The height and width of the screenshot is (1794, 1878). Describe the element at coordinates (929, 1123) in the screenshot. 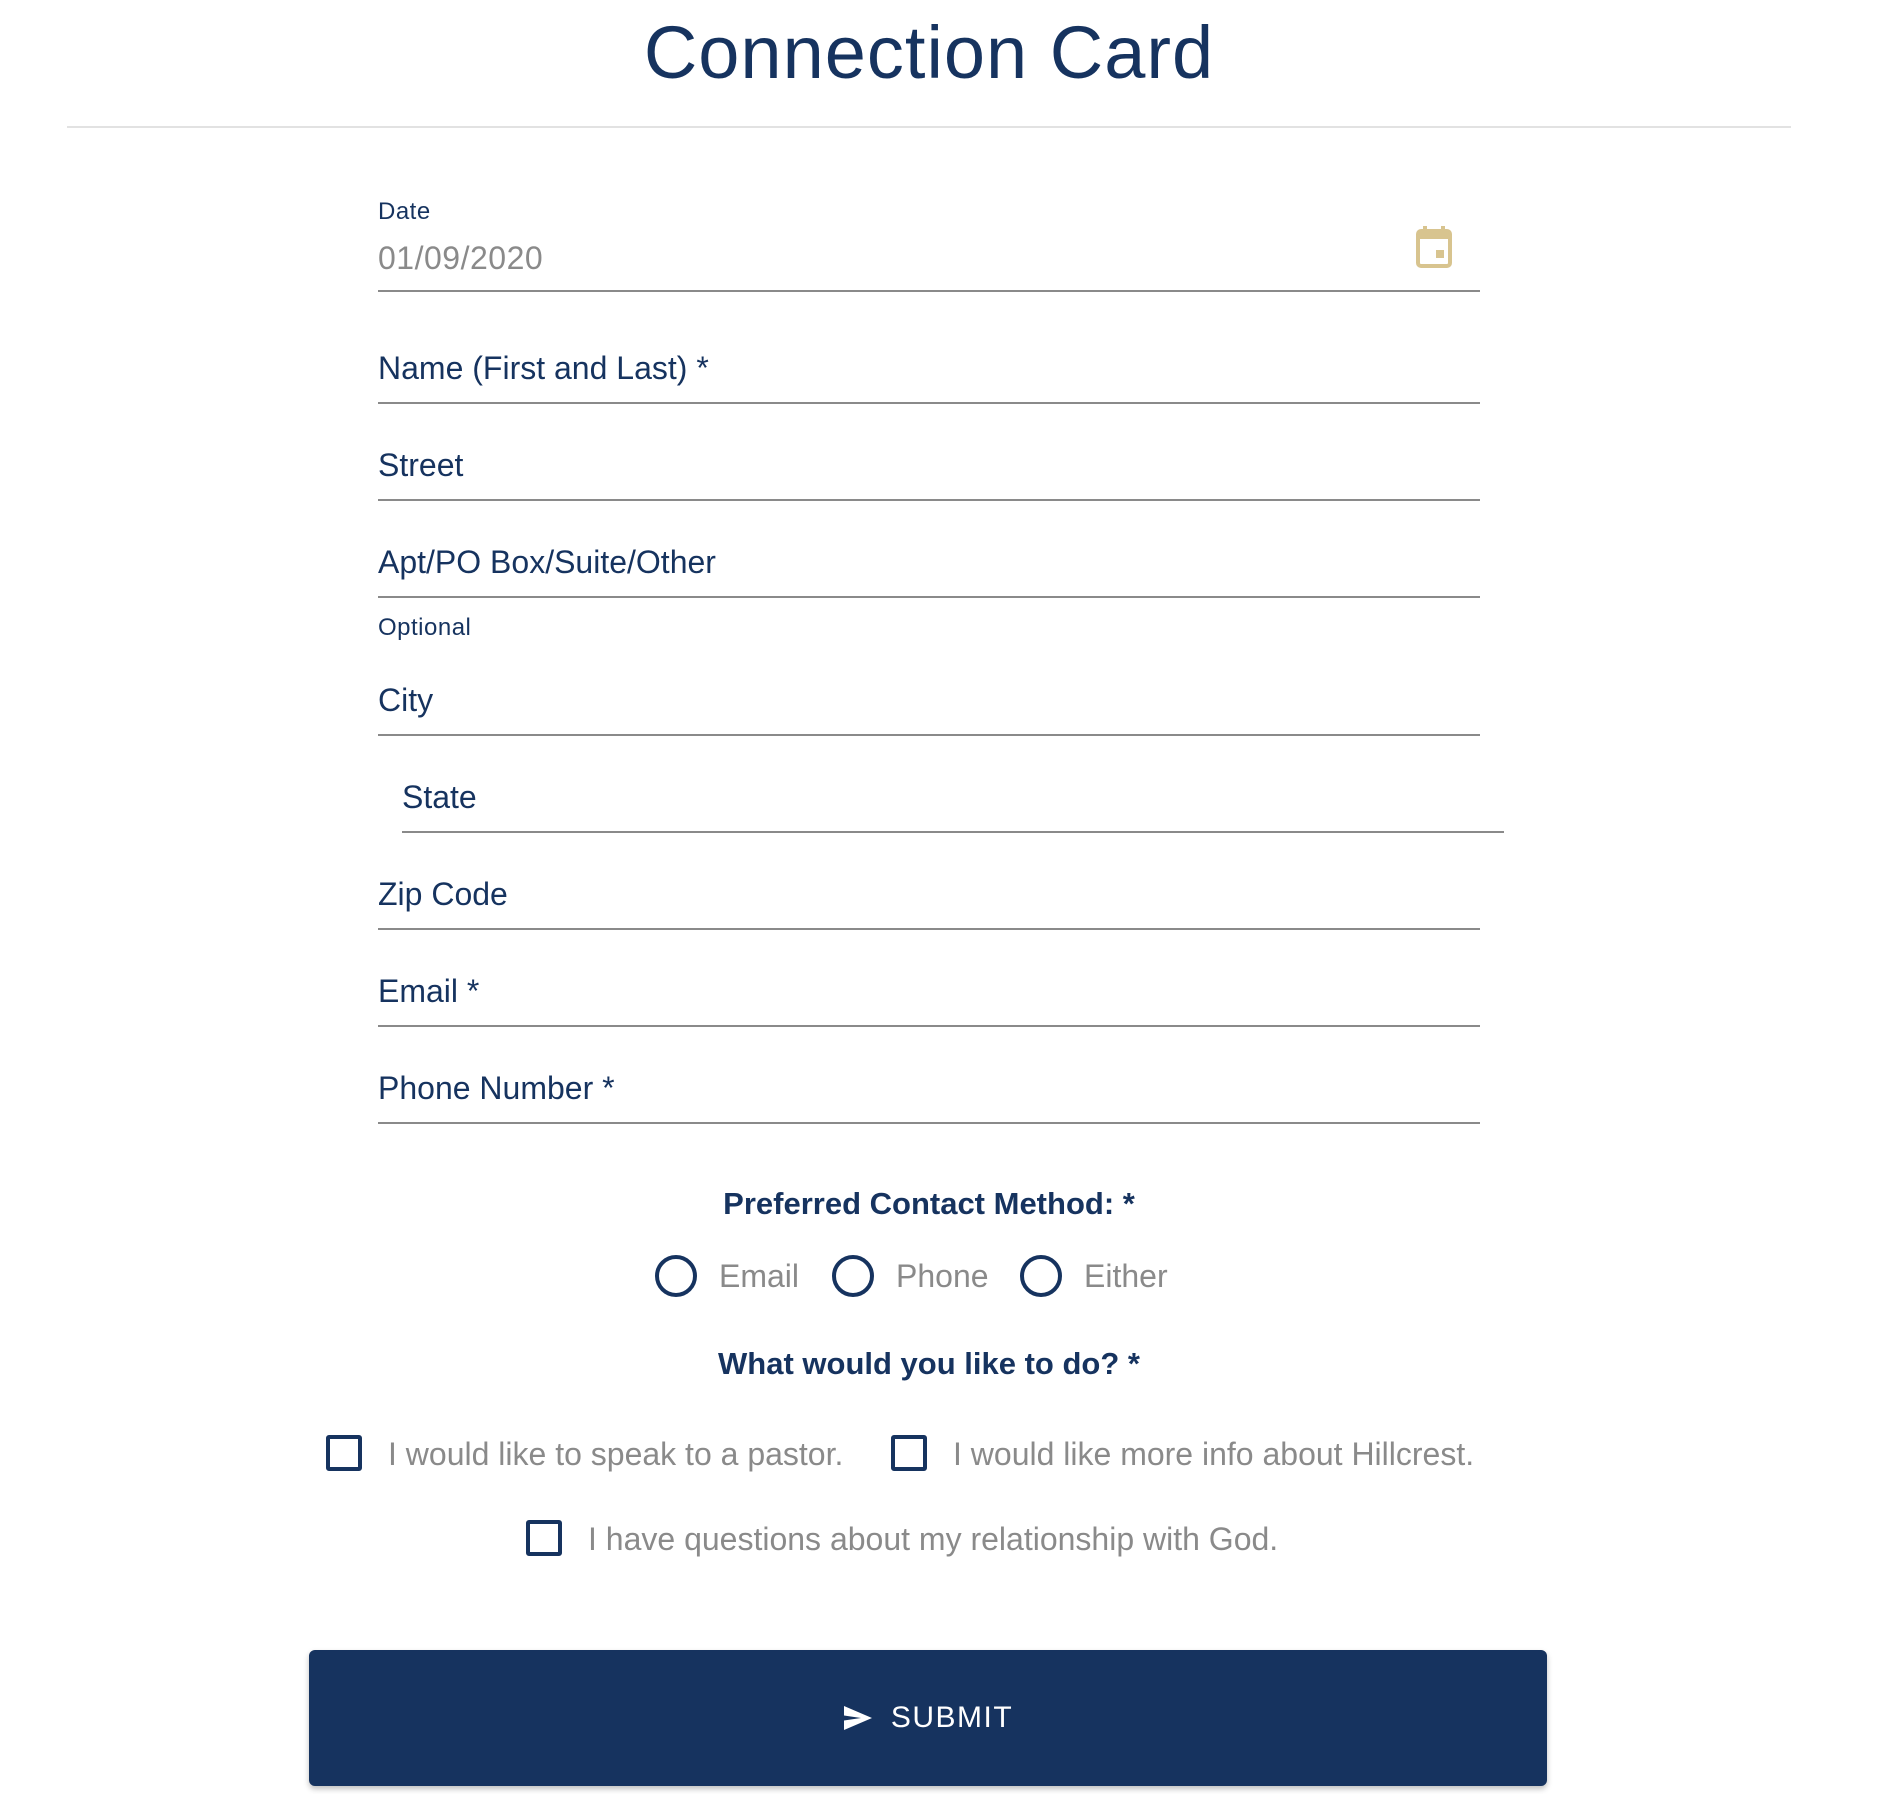

I see `phone-underline` at that location.